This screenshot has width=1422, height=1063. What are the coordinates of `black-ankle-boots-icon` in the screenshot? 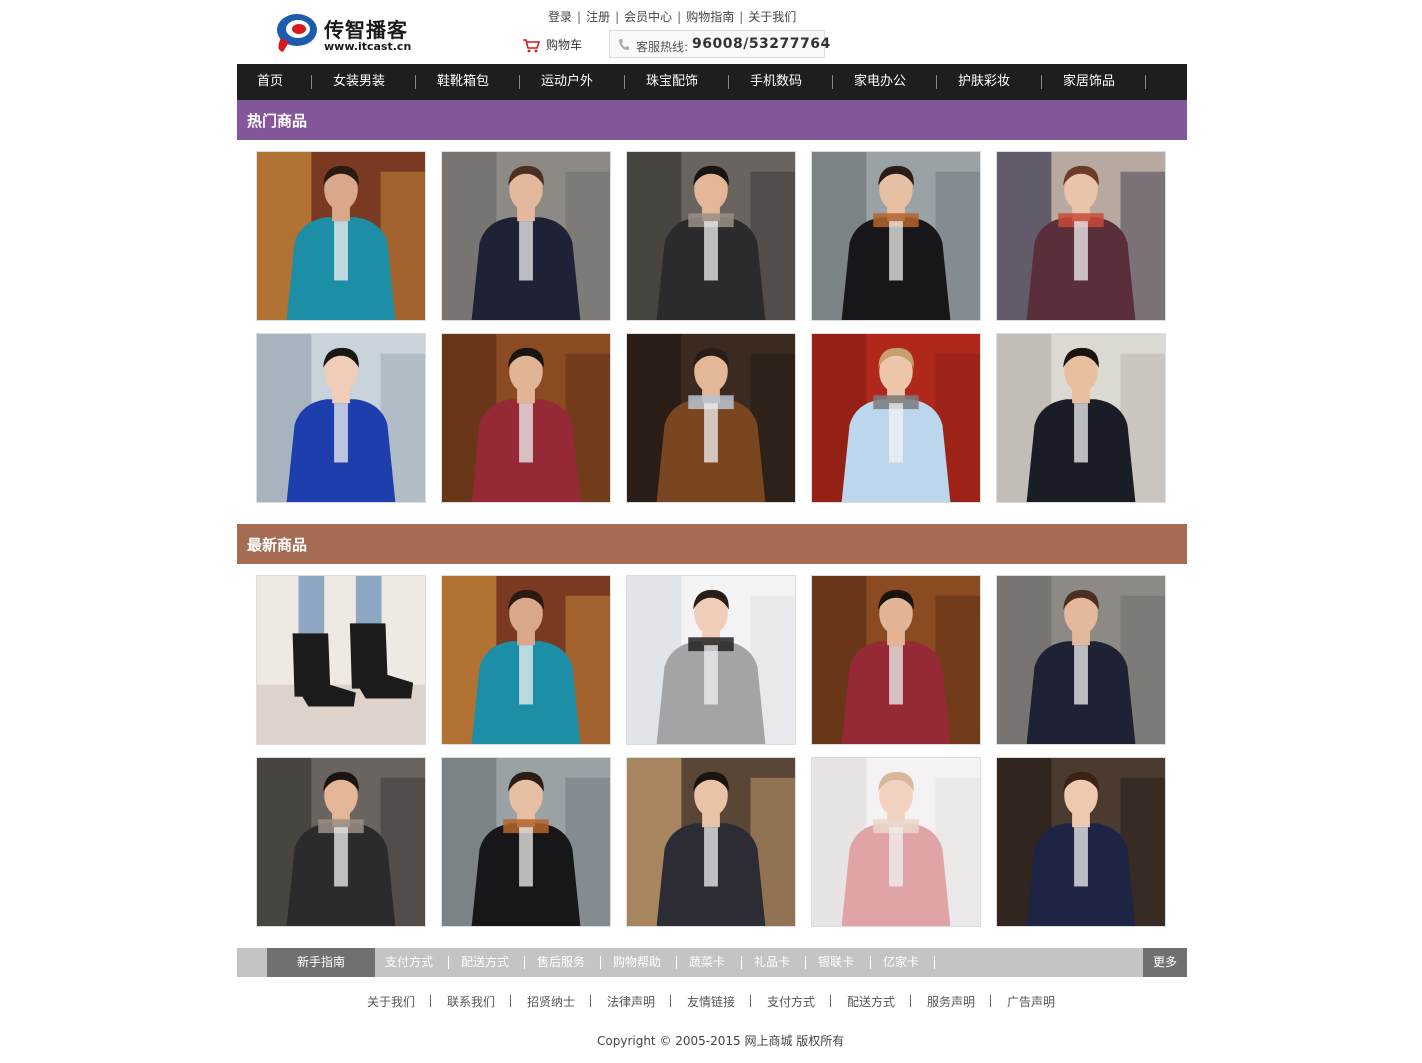 It's located at (341, 660).